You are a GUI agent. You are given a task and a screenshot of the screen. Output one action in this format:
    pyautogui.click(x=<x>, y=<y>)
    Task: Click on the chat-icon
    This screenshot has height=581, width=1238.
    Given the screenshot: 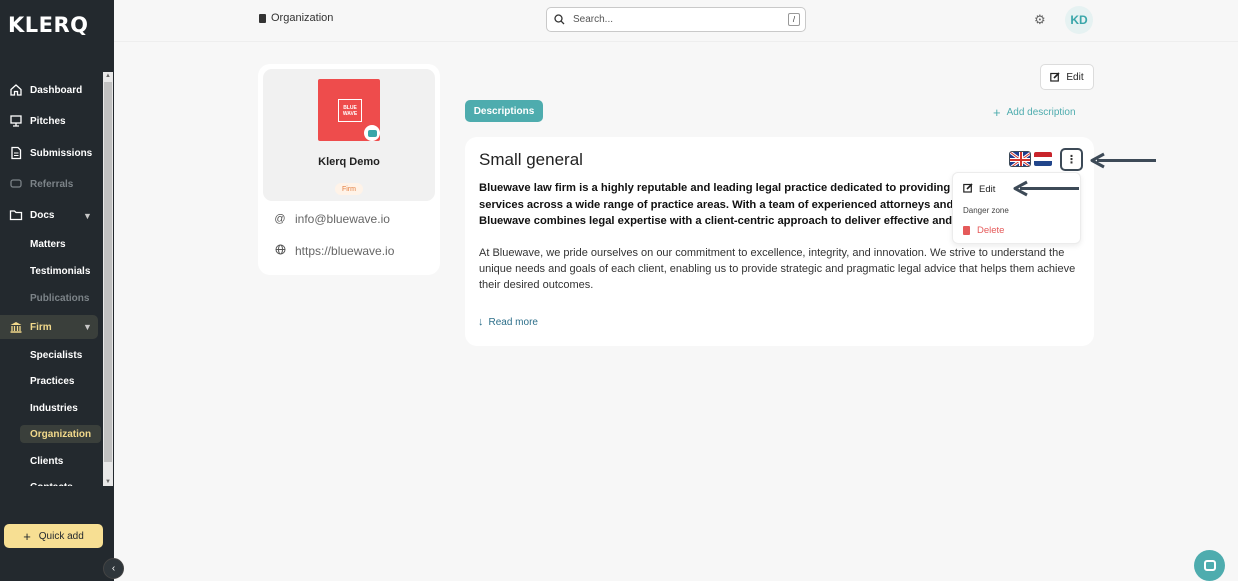 What is the action you would take?
    pyautogui.click(x=1209, y=565)
    